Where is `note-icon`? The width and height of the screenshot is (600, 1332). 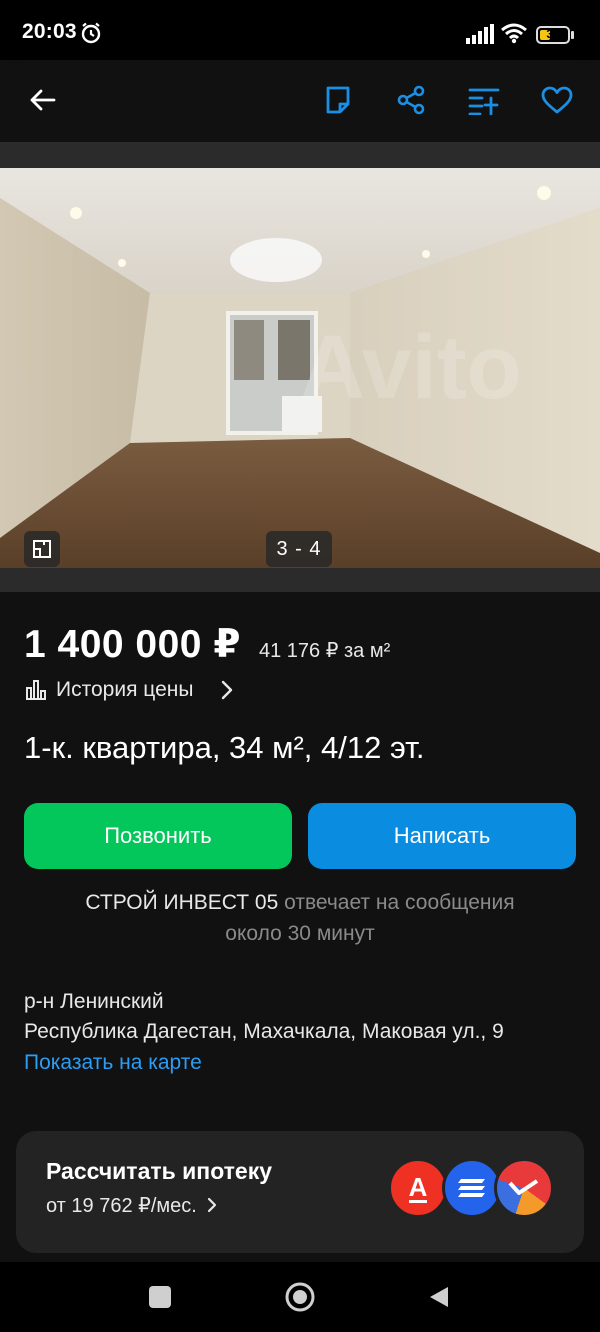 note-icon is located at coordinates (338, 100).